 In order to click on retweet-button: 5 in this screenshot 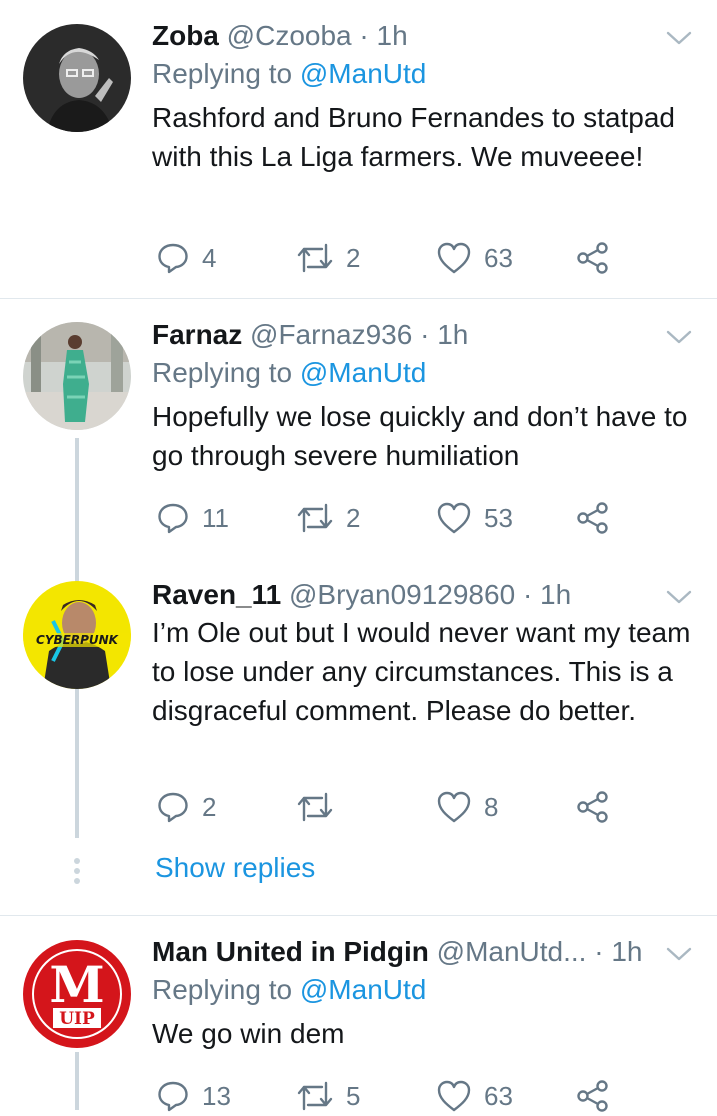, I will do `click(328, 1096)`.